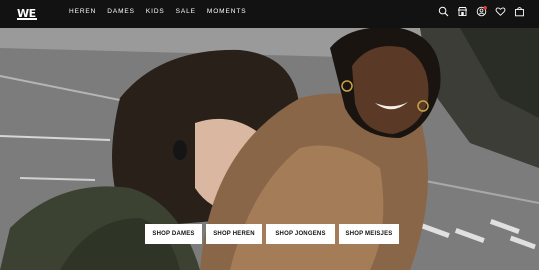  Describe the element at coordinates (234, 234) in the screenshot. I see `shop-heren-button: SHOP HEREN` at that location.